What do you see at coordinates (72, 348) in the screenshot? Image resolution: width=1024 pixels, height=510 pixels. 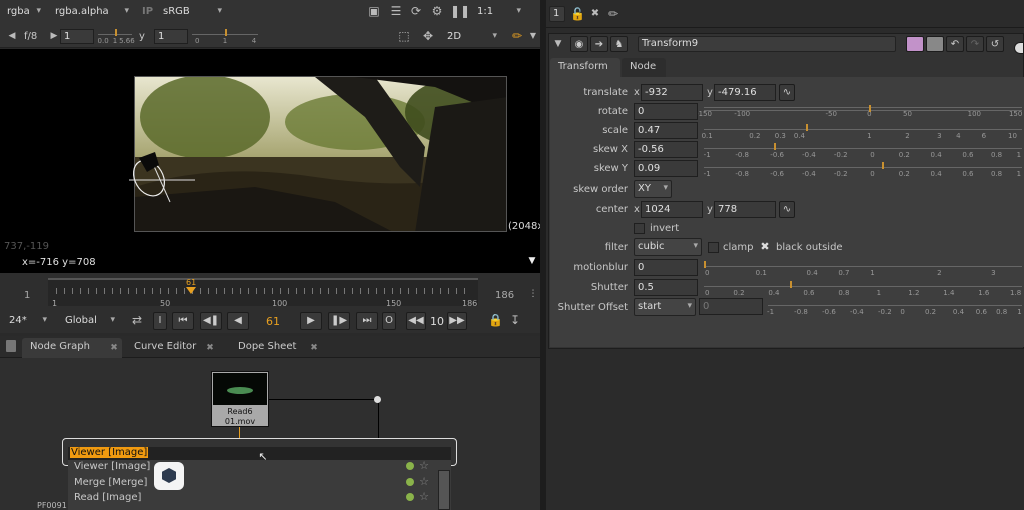 I see `tab-node-graph: Node Graph` at bounding box center [72, 348].